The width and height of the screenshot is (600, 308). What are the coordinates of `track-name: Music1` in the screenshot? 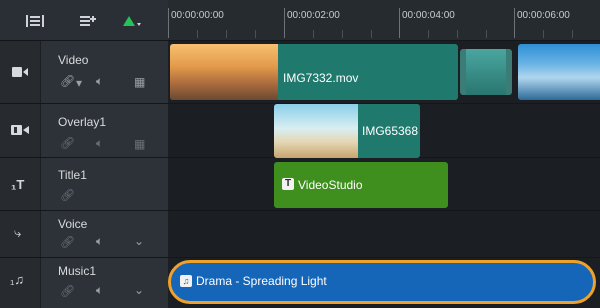 It's located at (77, 271).